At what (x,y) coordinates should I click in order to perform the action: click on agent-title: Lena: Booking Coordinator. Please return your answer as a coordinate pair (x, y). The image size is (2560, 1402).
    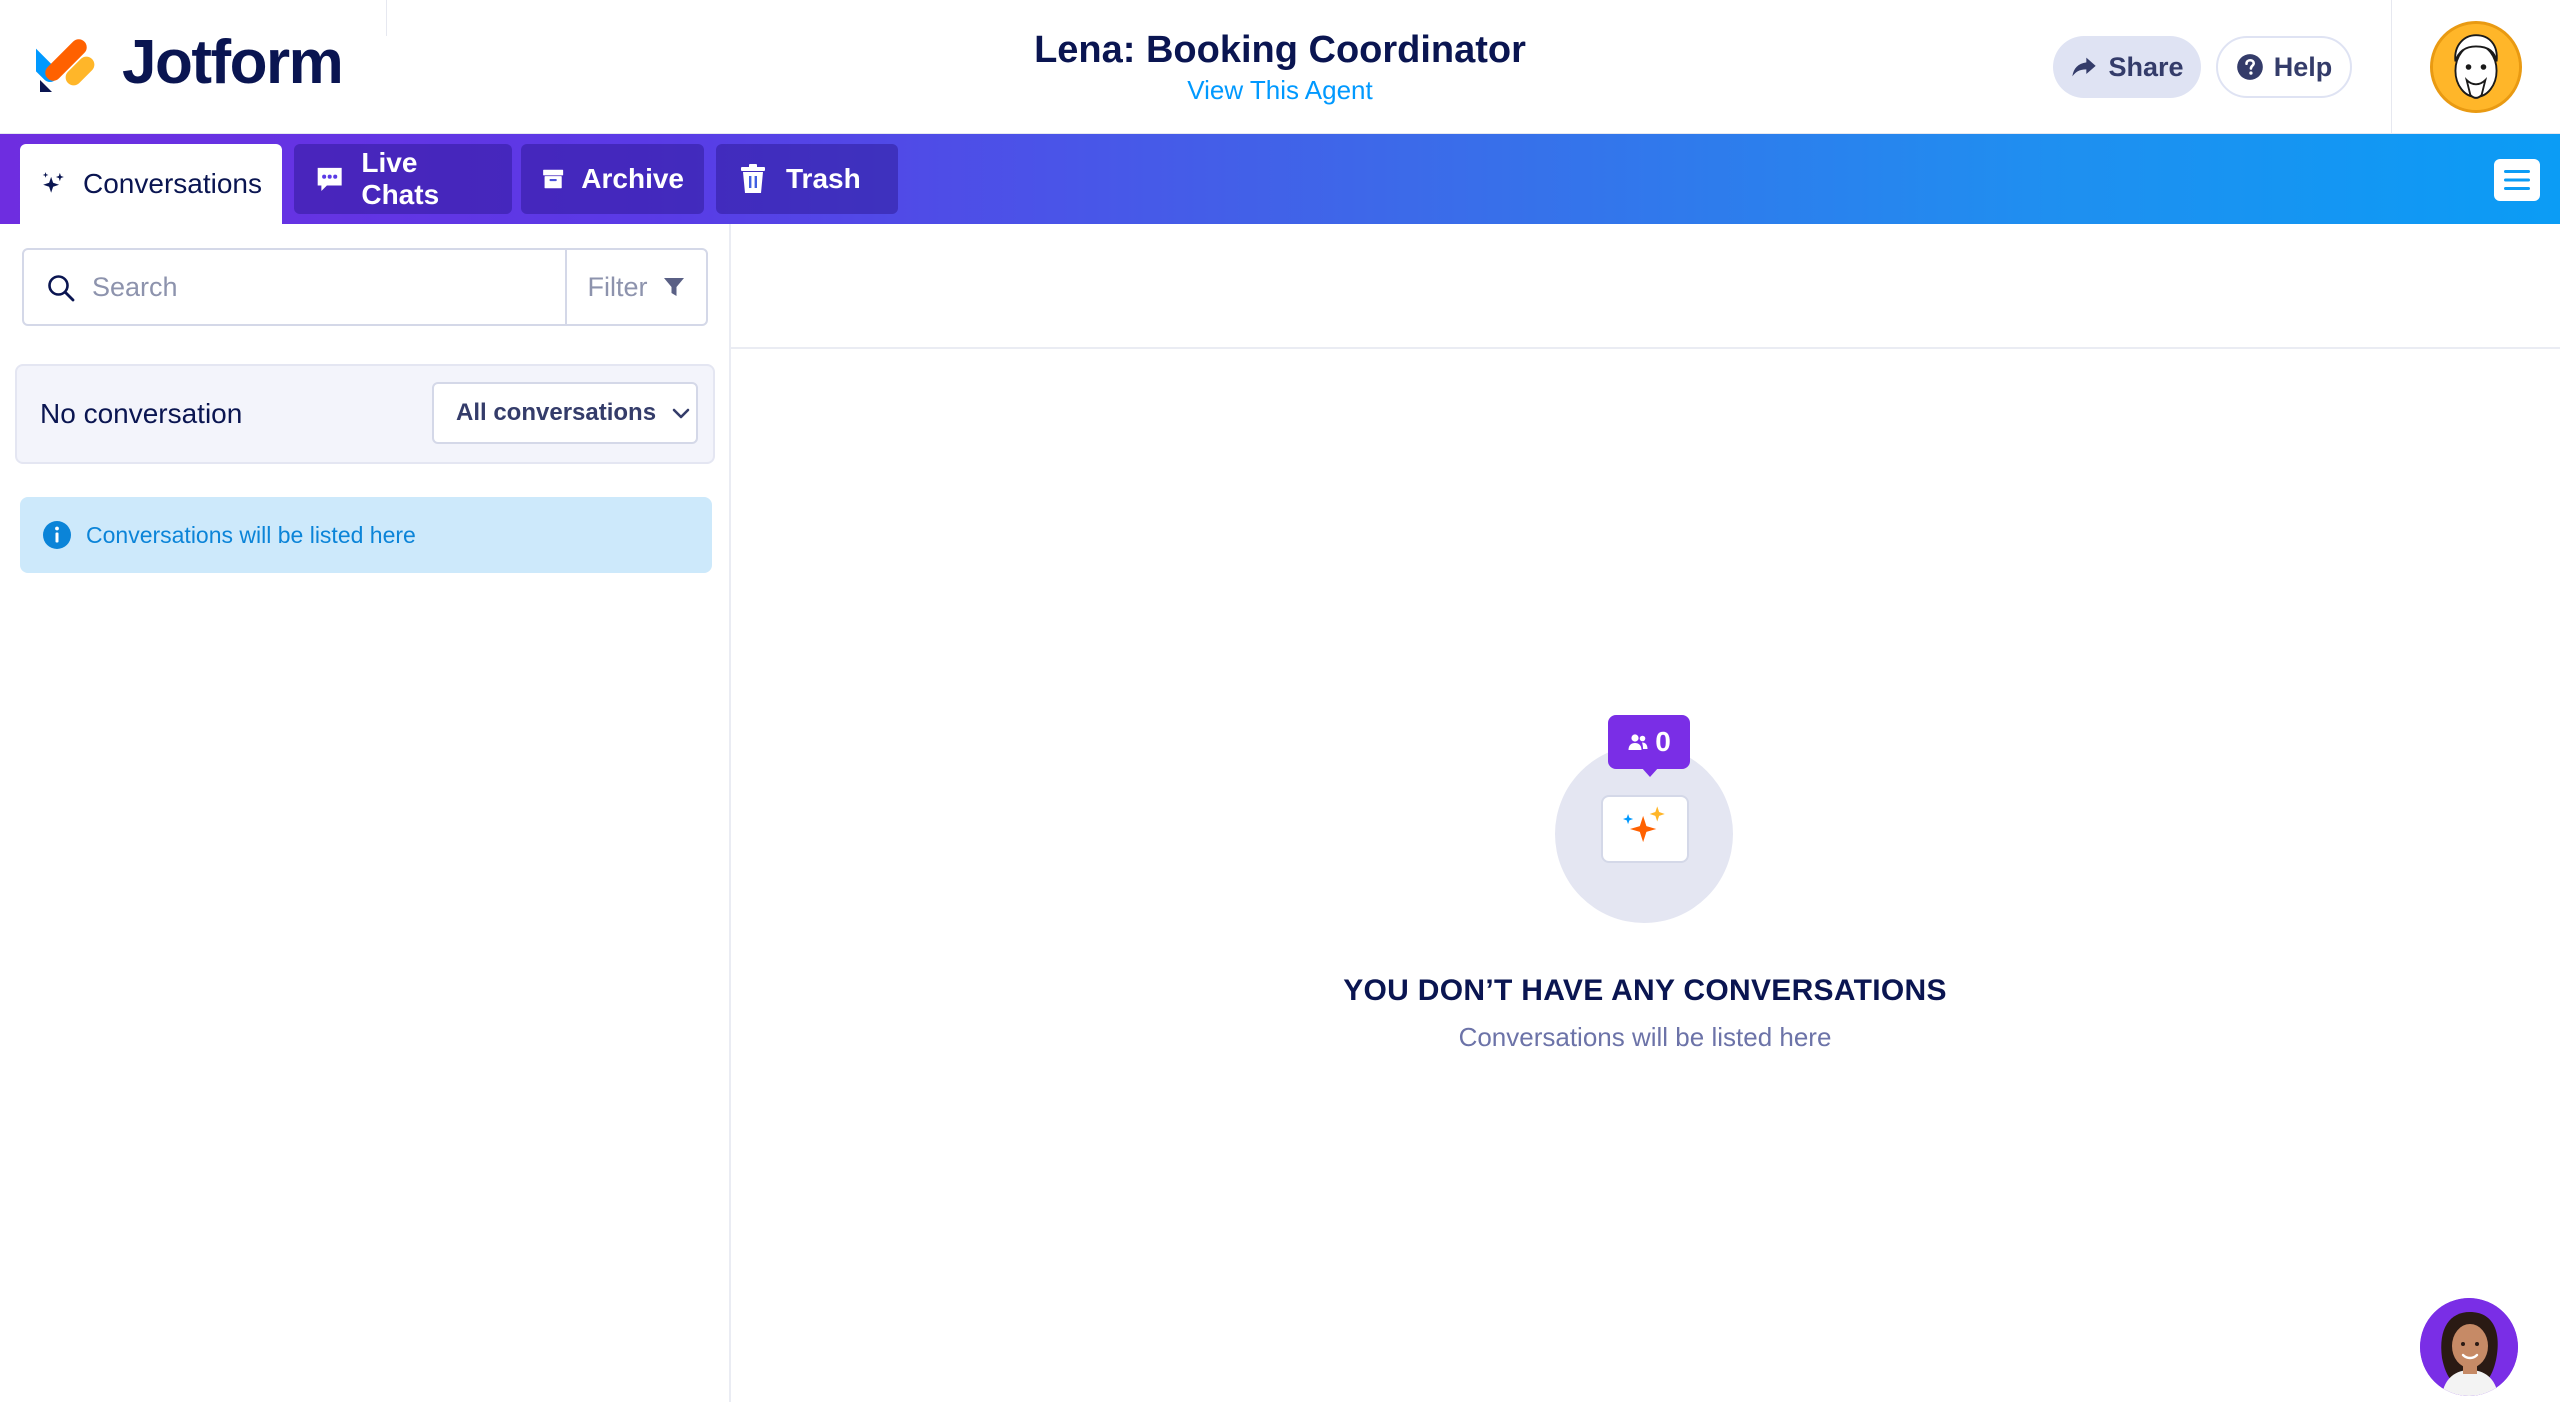
    Looking at the image, I should click on (1280, 50).